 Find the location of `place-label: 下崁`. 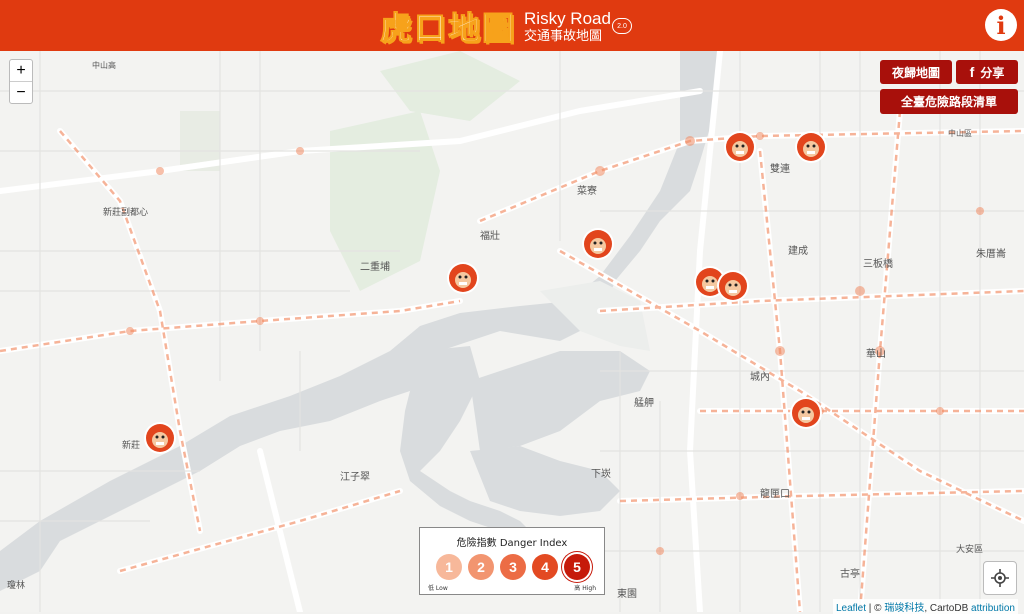

place-label: 下崁 is located at coordinates (601, 474).